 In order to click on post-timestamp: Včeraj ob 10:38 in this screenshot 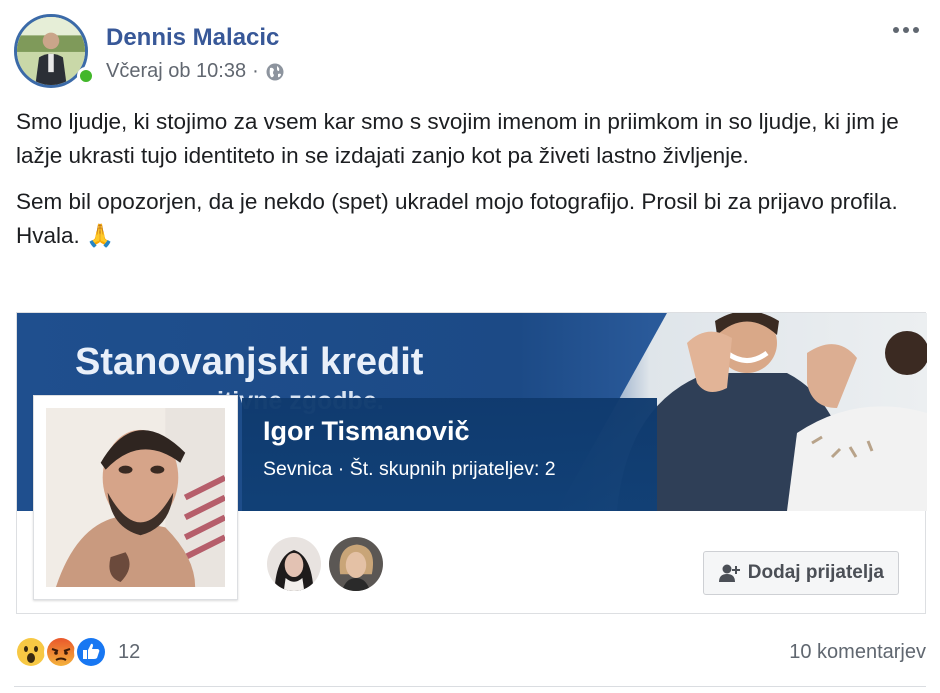, I will do `click(176, 71)`.